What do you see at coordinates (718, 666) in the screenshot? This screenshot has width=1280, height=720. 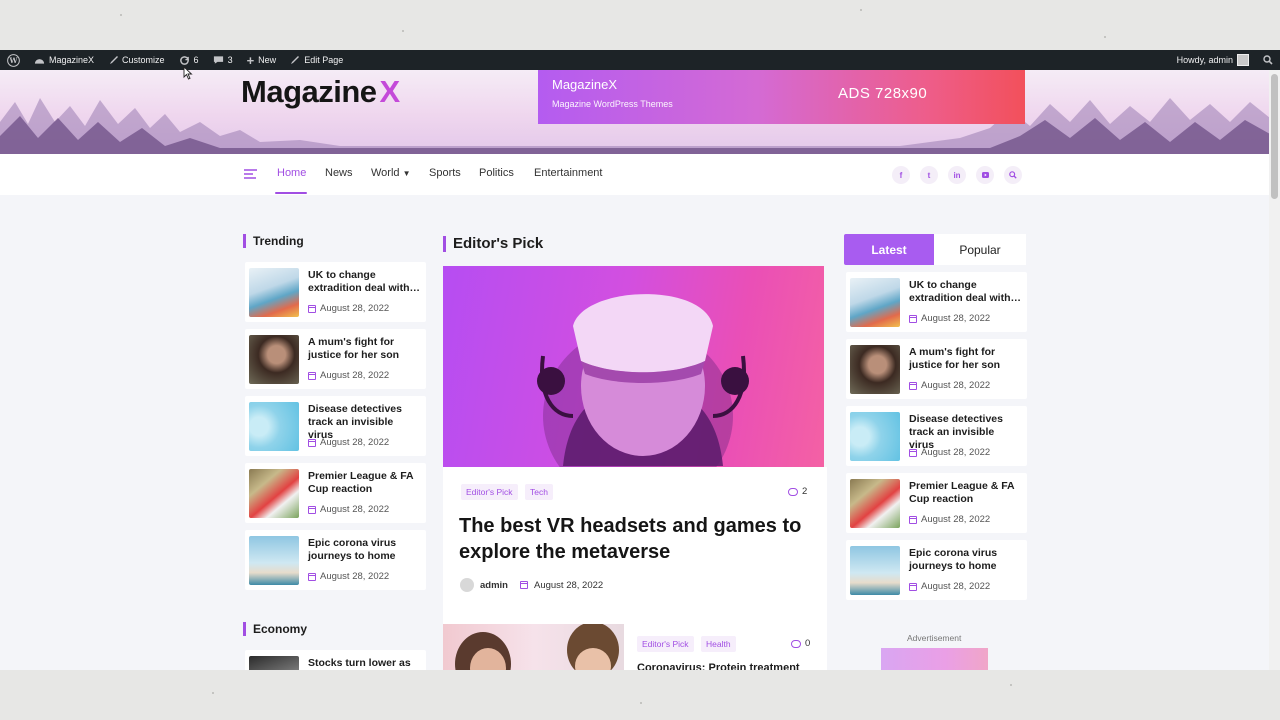 I see `article-title: Coronavirus: Protein treatment` at bounding box center [718, 666].